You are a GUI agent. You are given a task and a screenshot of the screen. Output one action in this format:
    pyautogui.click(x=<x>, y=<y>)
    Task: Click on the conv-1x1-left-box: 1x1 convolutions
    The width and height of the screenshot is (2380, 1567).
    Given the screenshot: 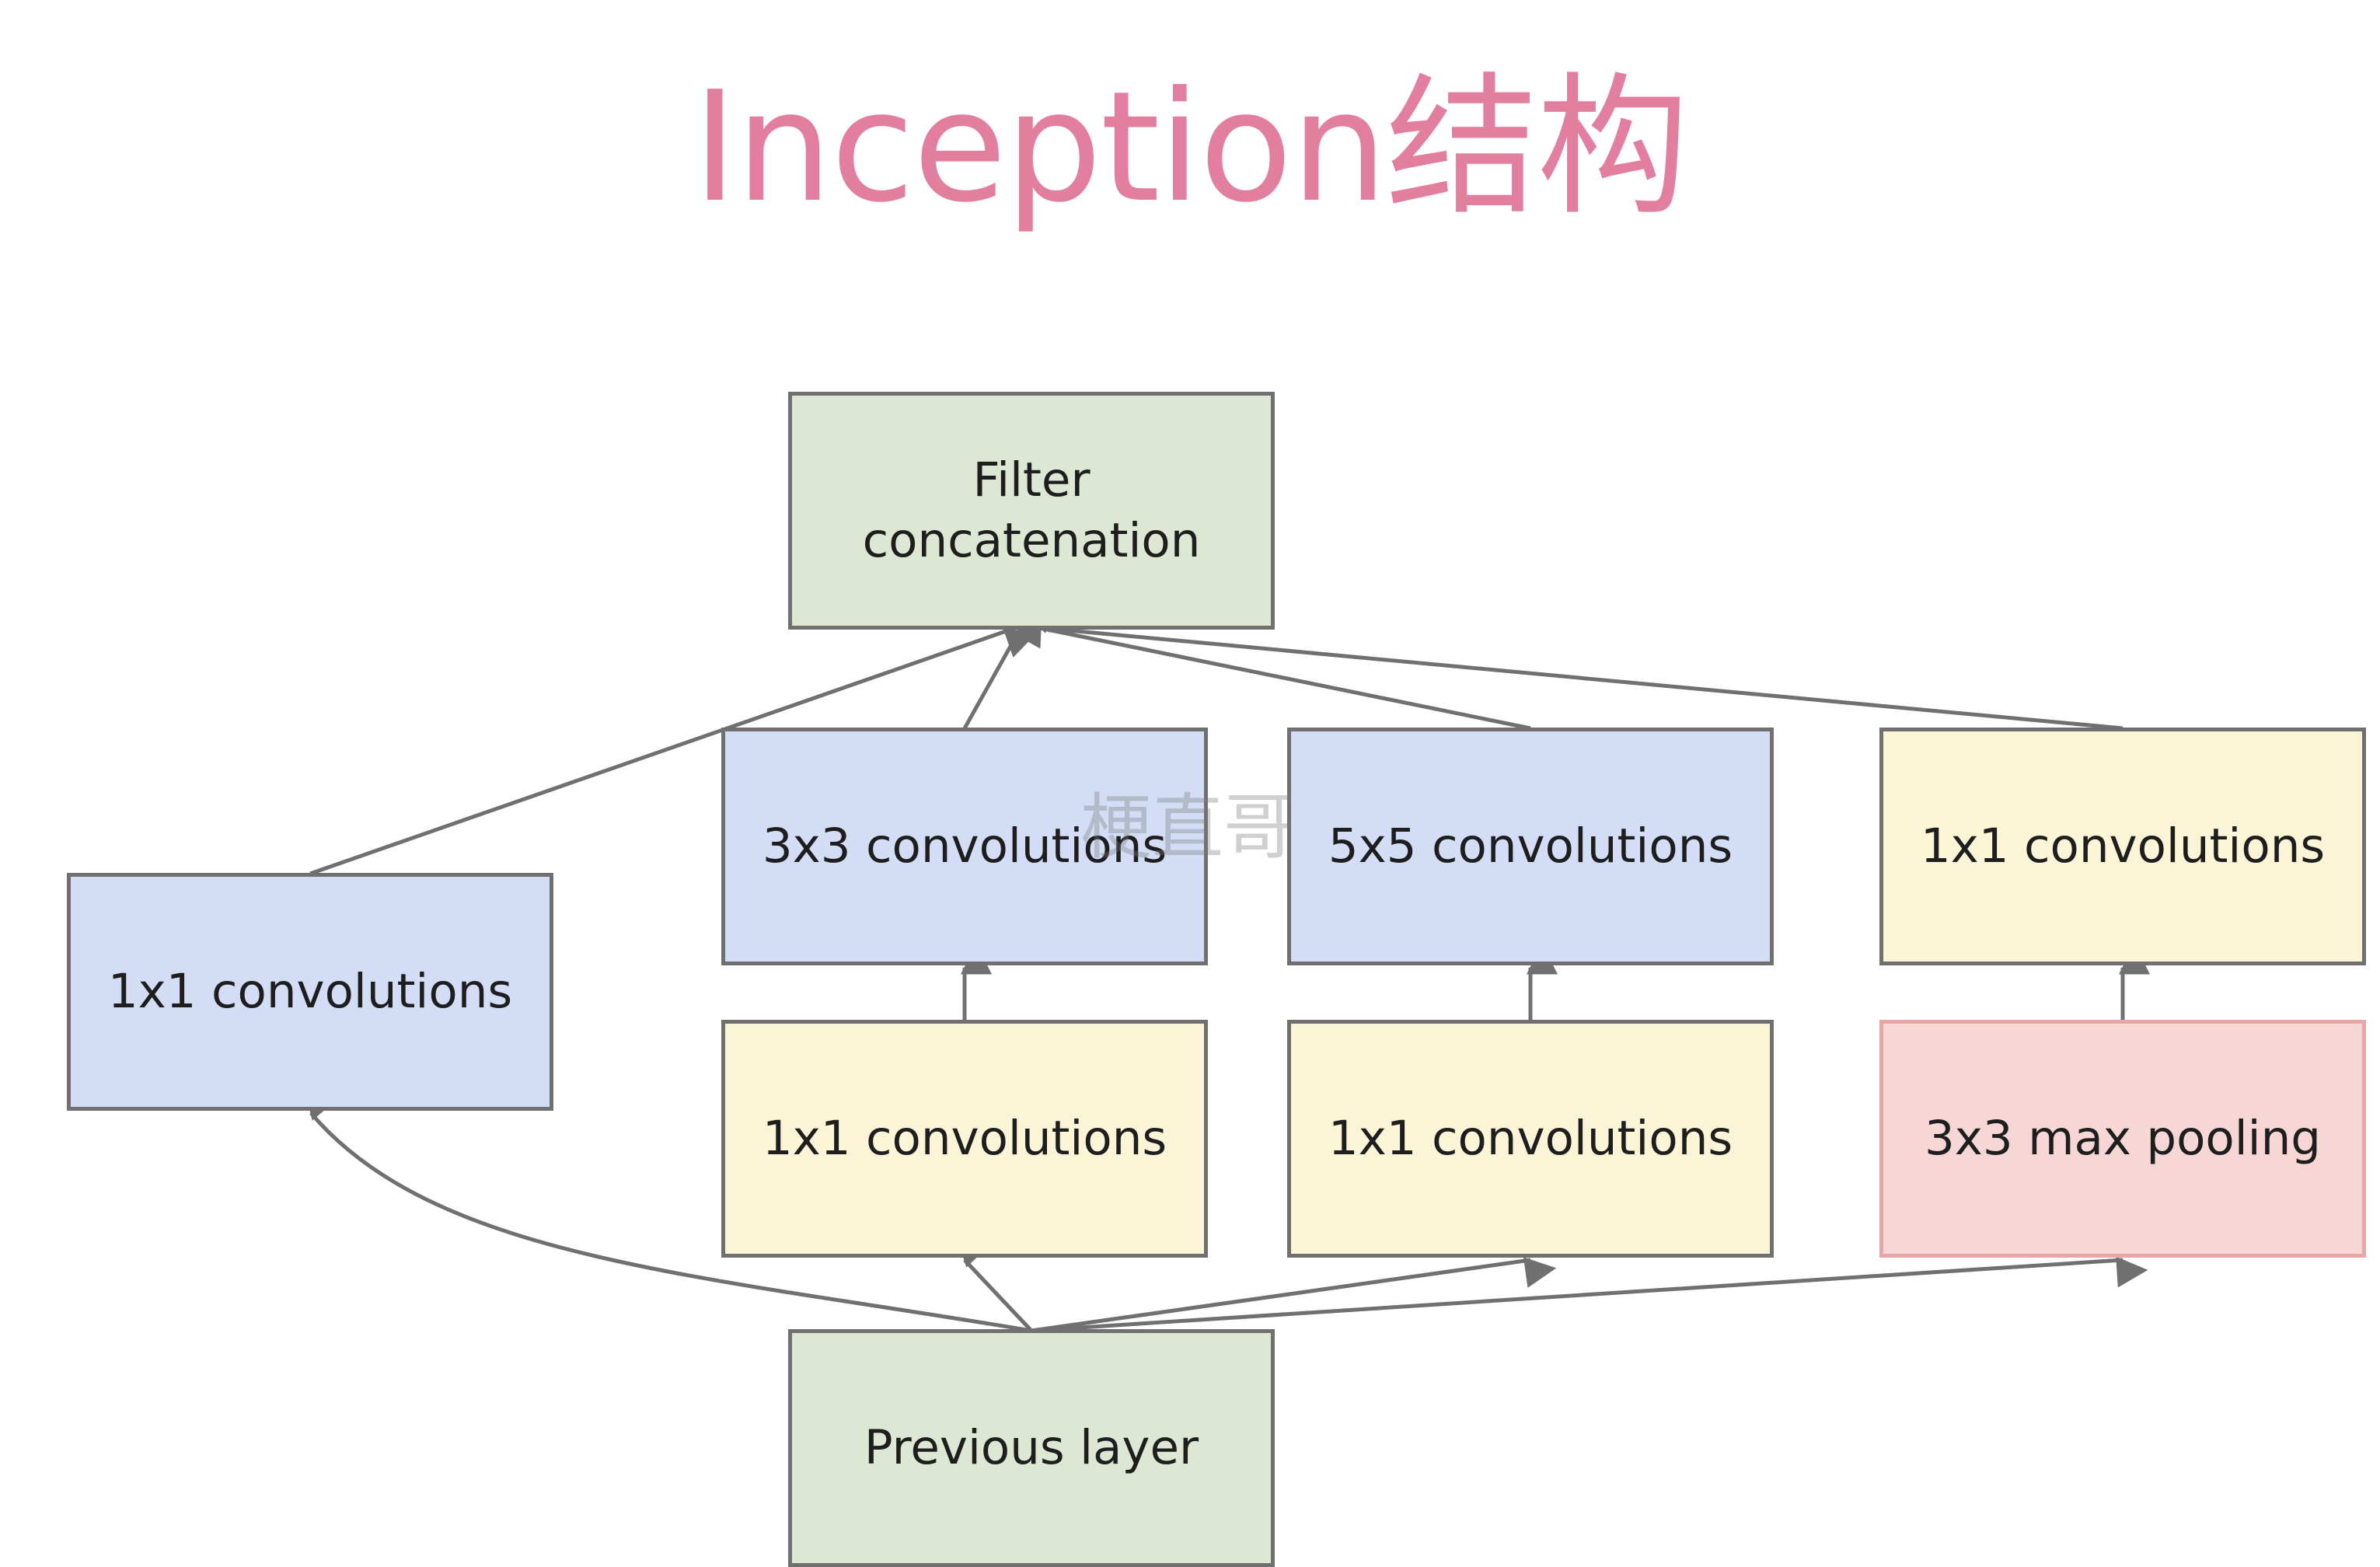 What is the action you would take?
    pyautogui.click(x=310, y=992)
    